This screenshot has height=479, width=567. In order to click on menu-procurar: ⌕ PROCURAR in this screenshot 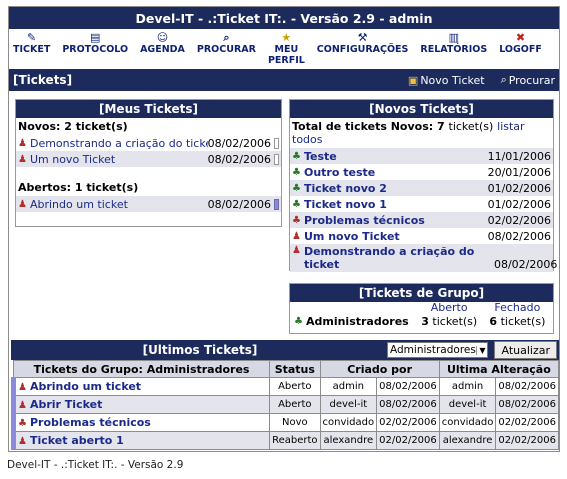, I will do `click(226, 43)`.